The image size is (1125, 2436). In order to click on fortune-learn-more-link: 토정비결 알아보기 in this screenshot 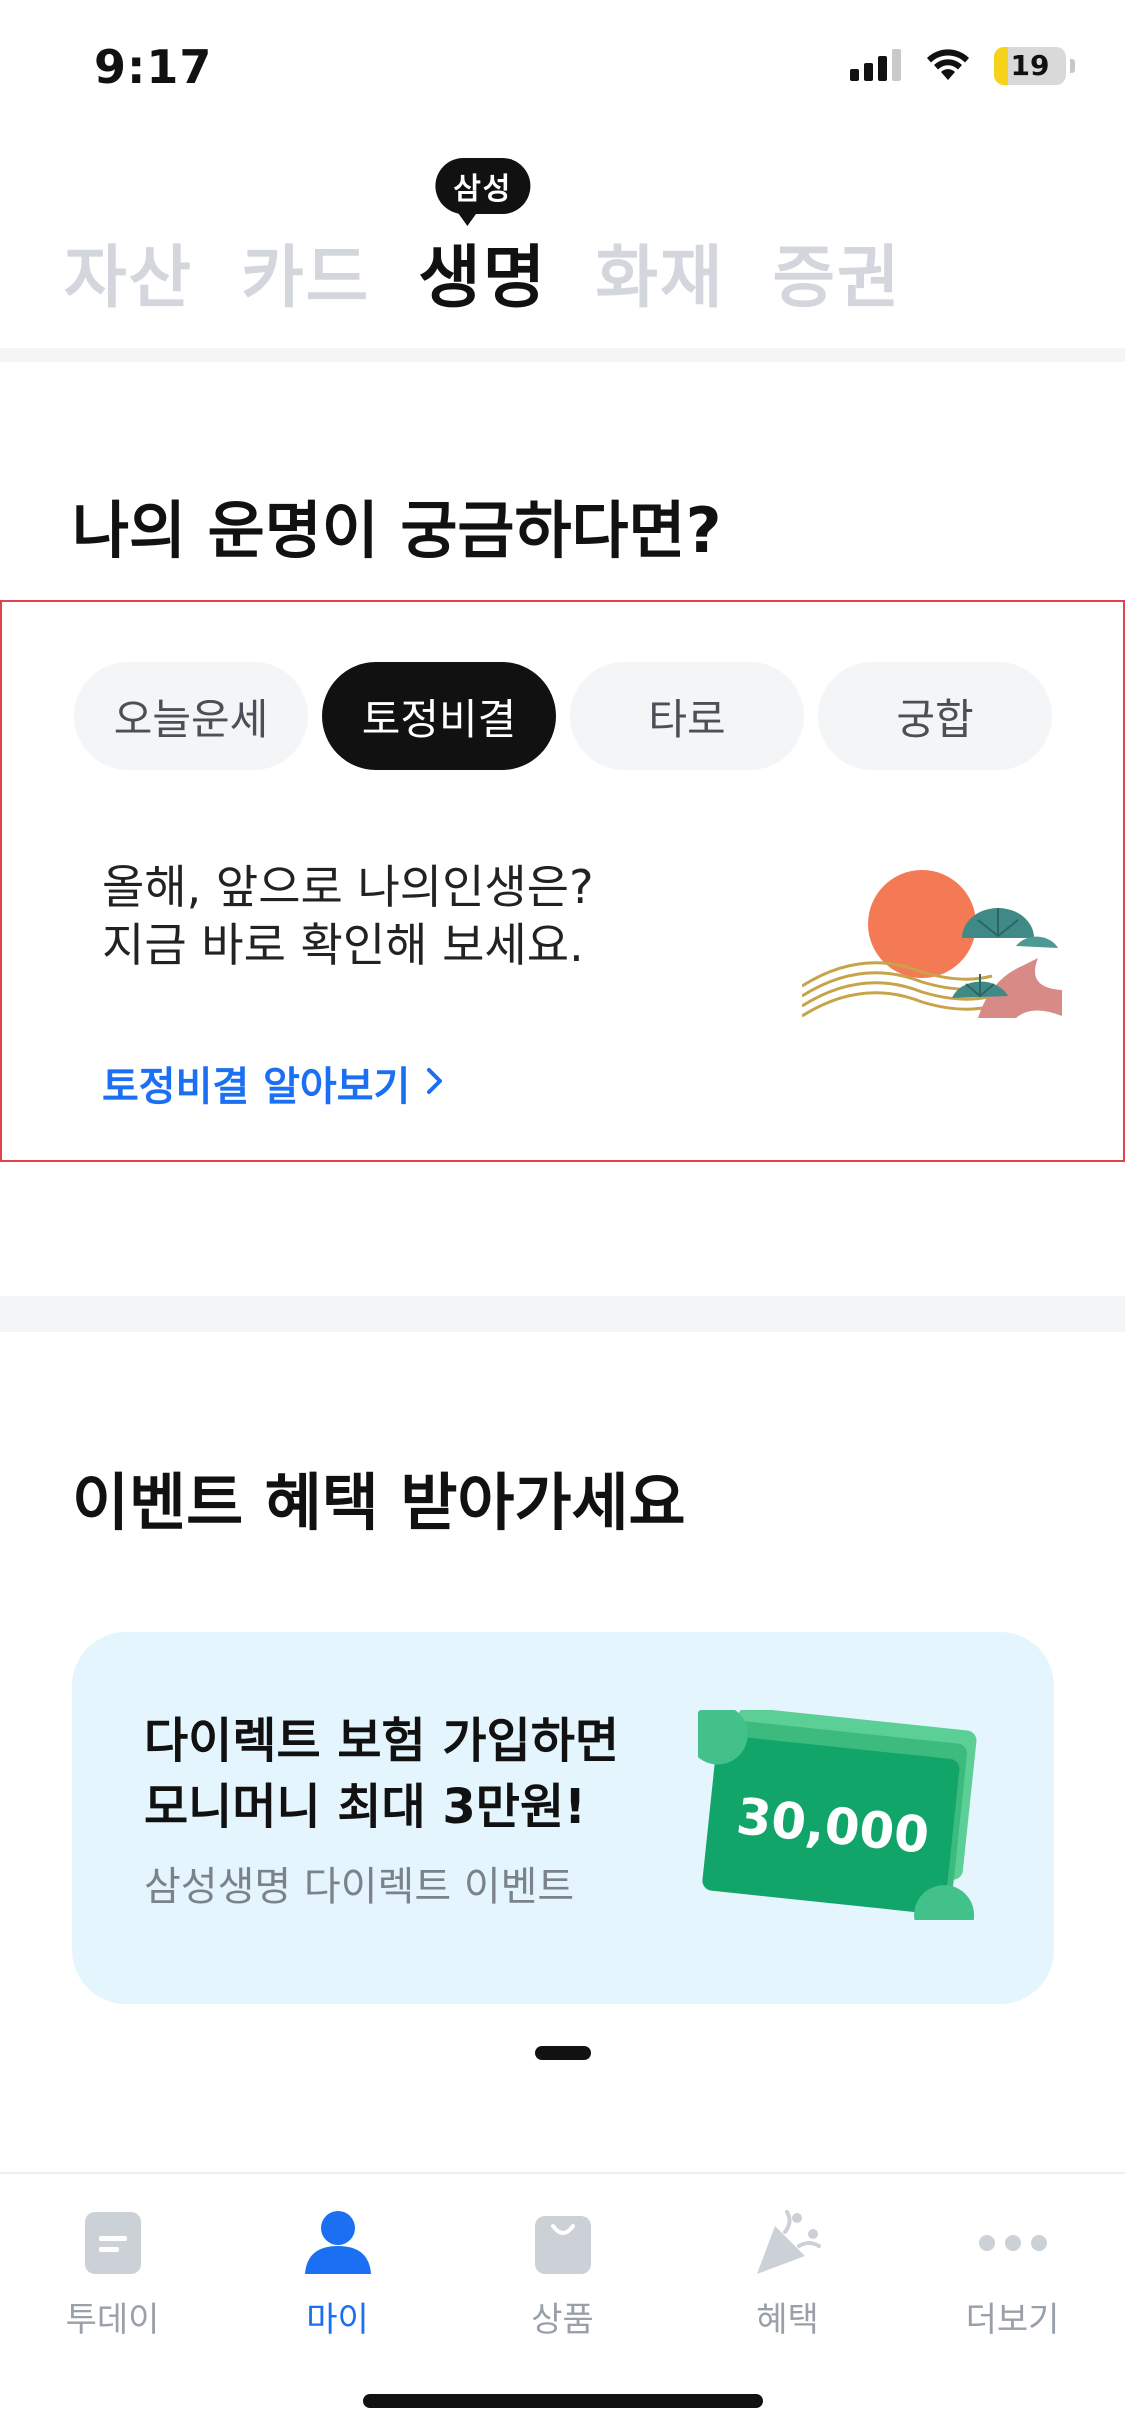, I will do `click(273, 1083)`.